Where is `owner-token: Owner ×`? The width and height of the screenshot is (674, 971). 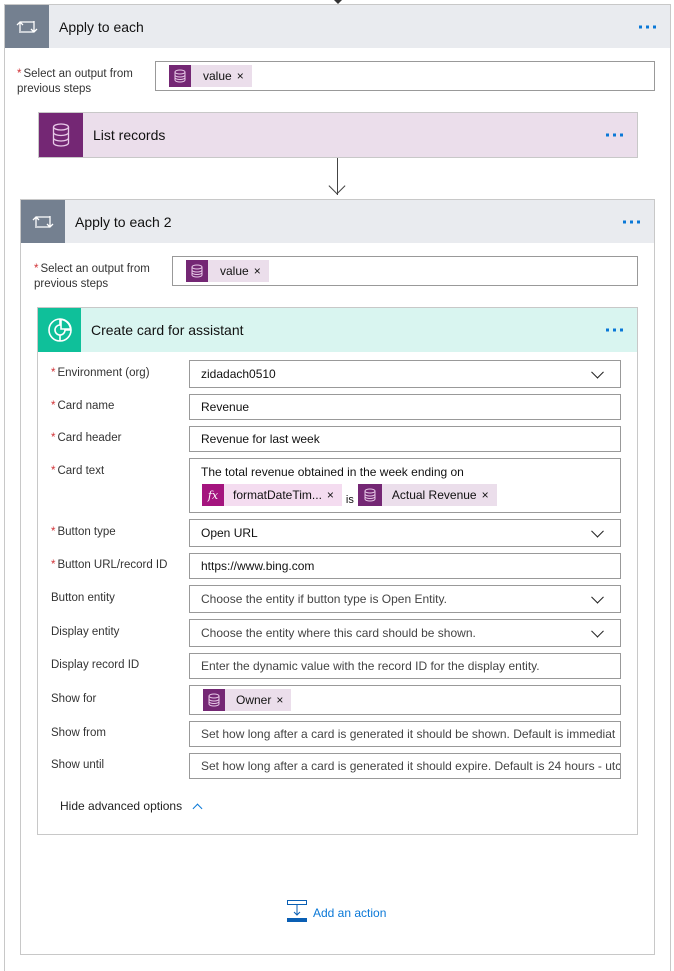 owner-token: Owner × is located at coordinates (247, 700).